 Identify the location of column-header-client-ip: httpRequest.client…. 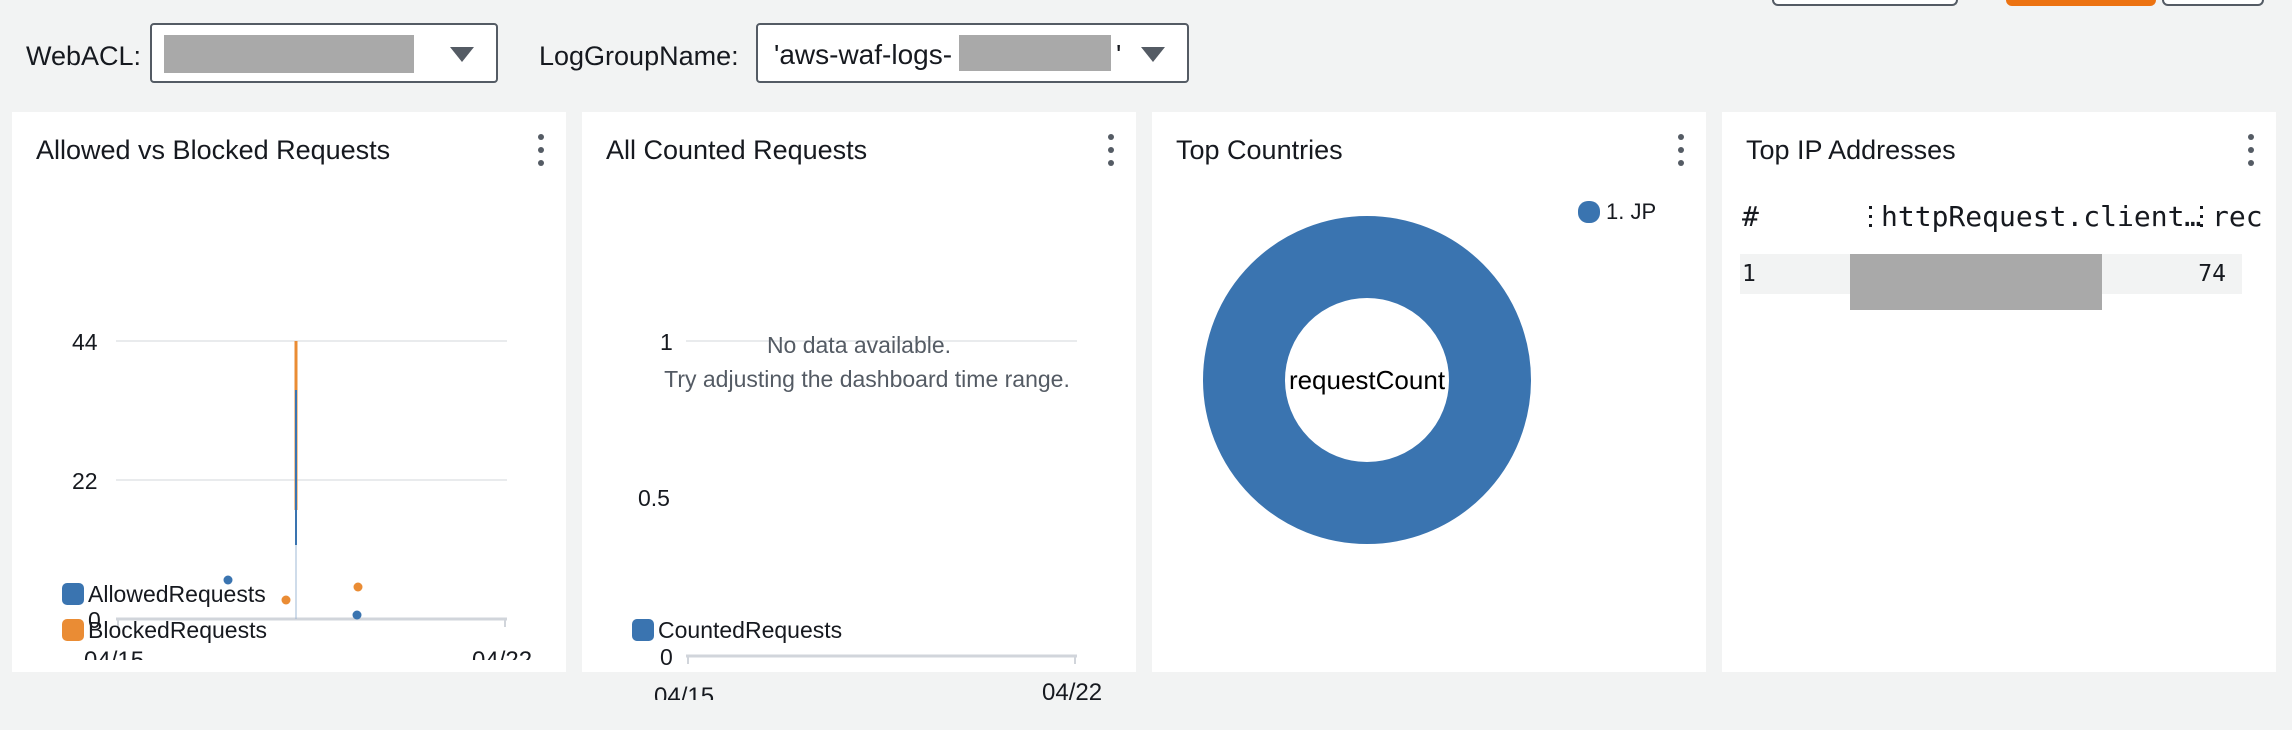
(2041, 217).